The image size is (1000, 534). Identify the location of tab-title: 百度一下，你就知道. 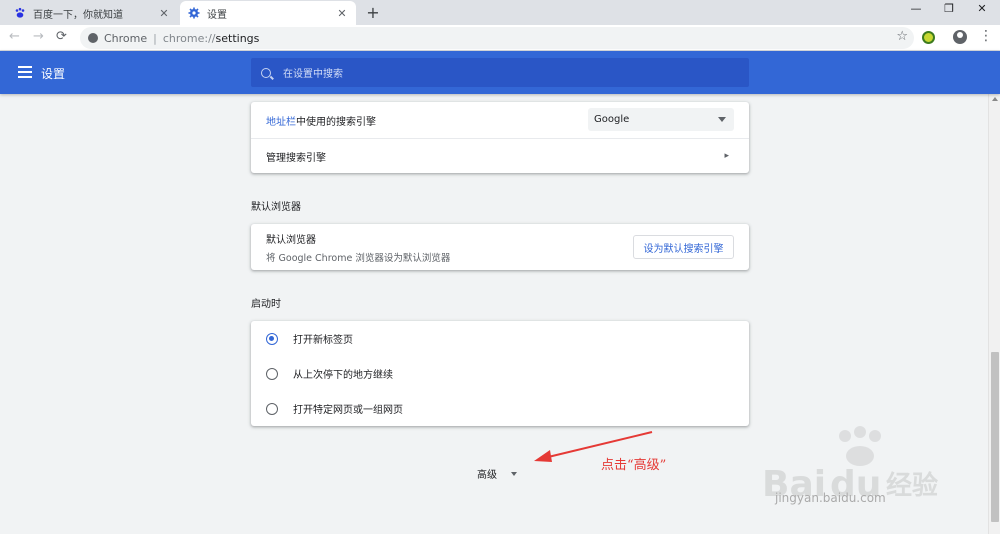
(78, 15).